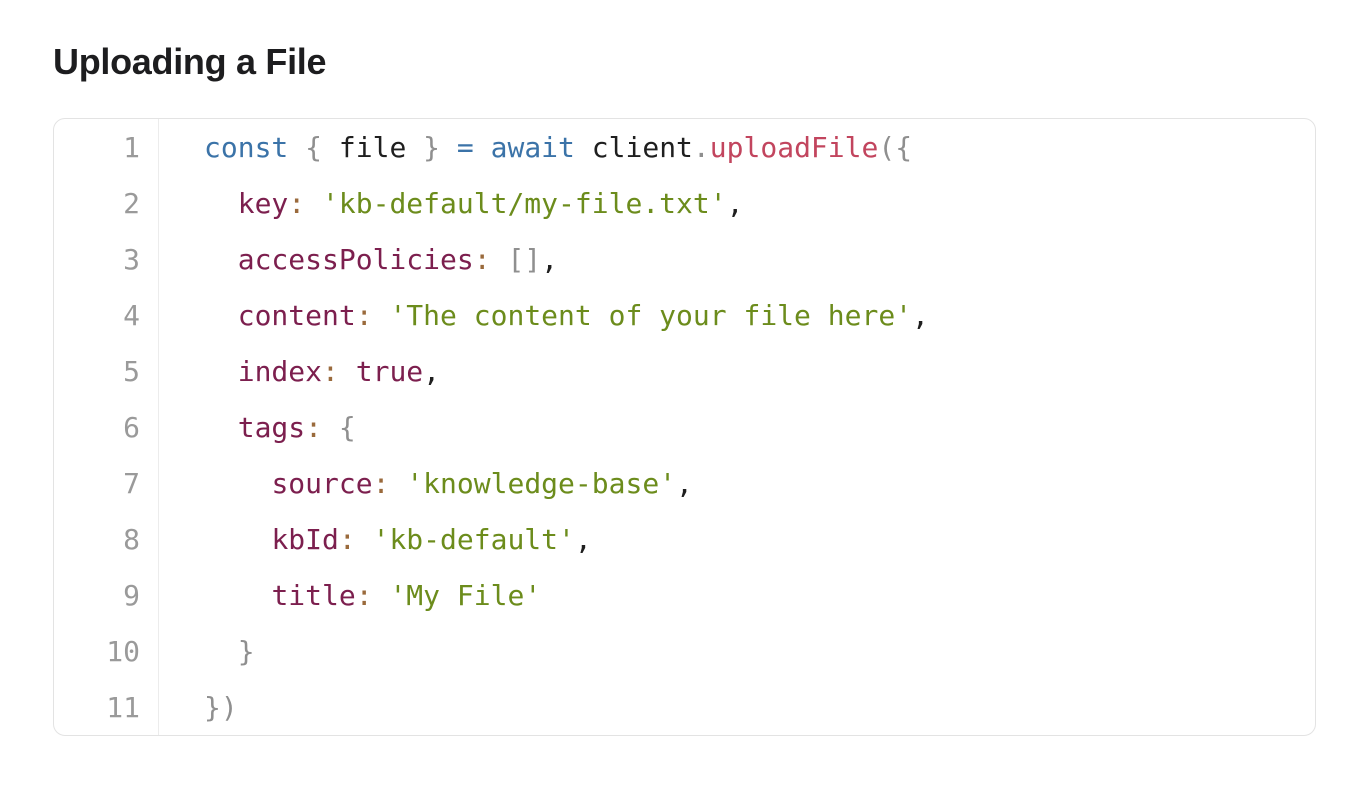 The width and height of the screenshot is (1372, 787). Describe the element at coordinates (305, 539) in the screenshot. I see `code-token: kbId` at that location.